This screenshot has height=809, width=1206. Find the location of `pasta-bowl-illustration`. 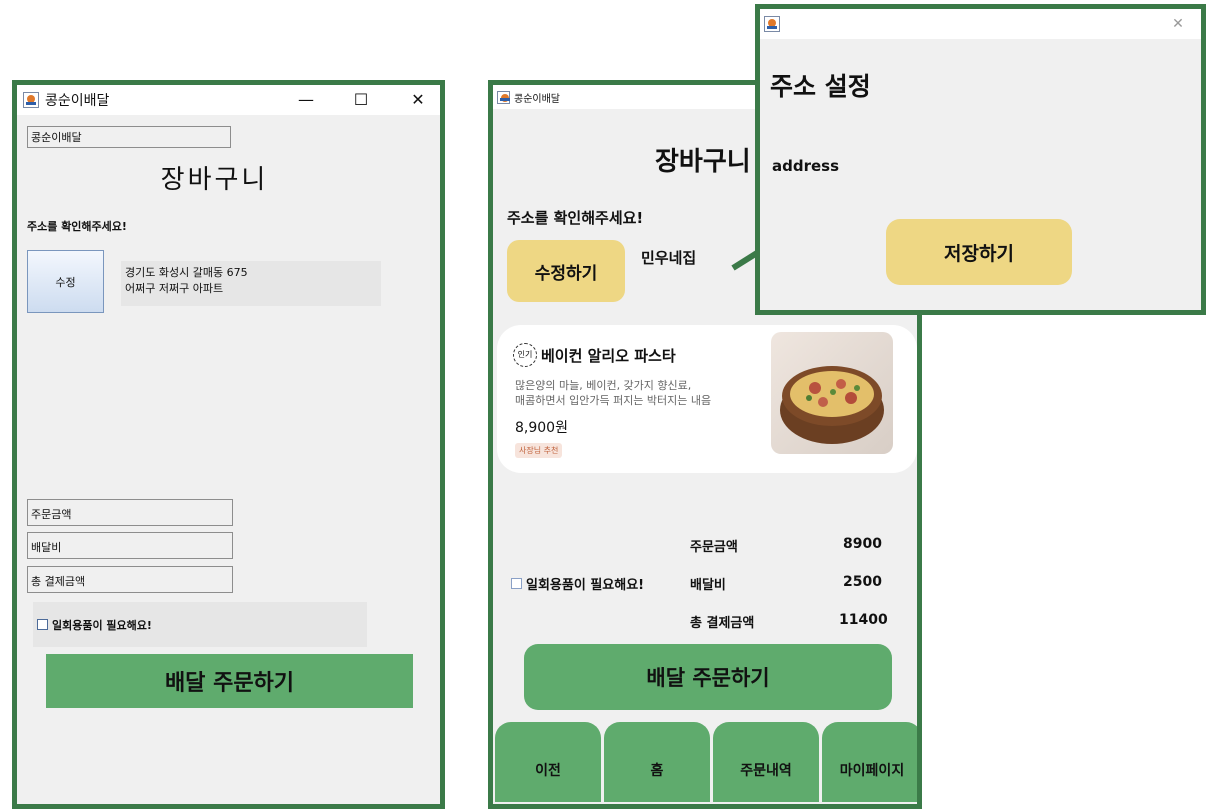

pasta-bowl-illustration is located at coordinates (832, 405).